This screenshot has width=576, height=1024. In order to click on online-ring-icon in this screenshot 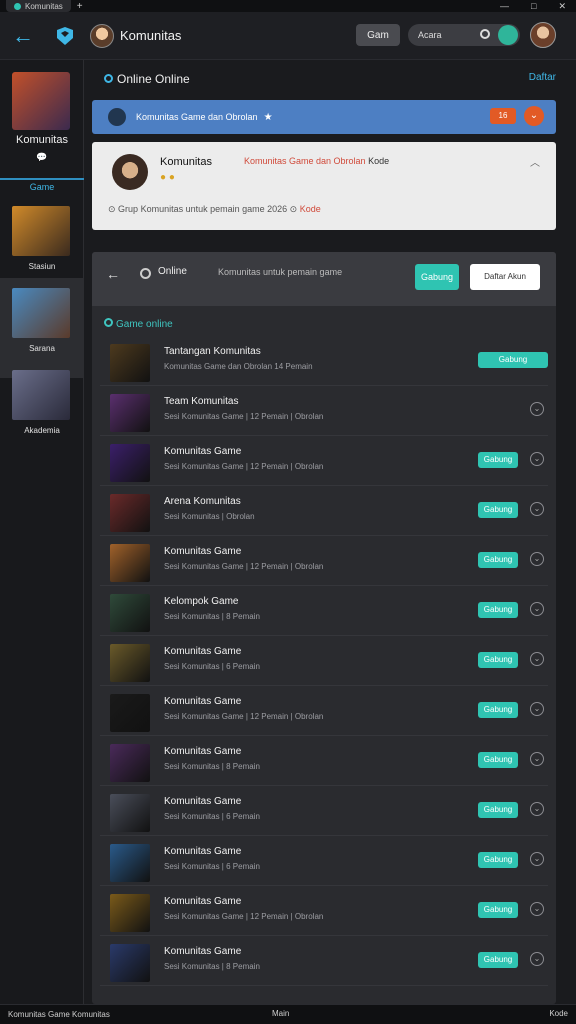, I will do `click(108, 78)`.